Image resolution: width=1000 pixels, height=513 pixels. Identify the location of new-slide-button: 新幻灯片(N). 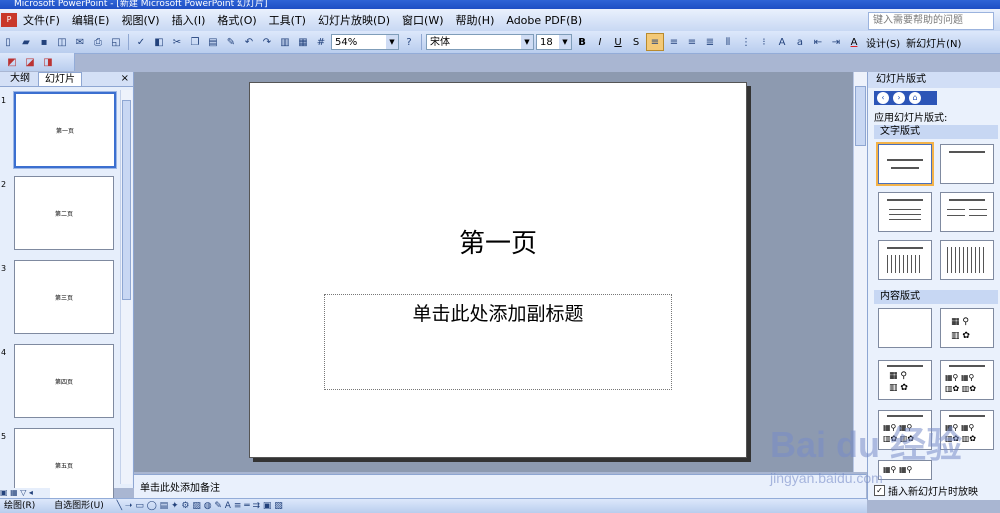
(933, 42).